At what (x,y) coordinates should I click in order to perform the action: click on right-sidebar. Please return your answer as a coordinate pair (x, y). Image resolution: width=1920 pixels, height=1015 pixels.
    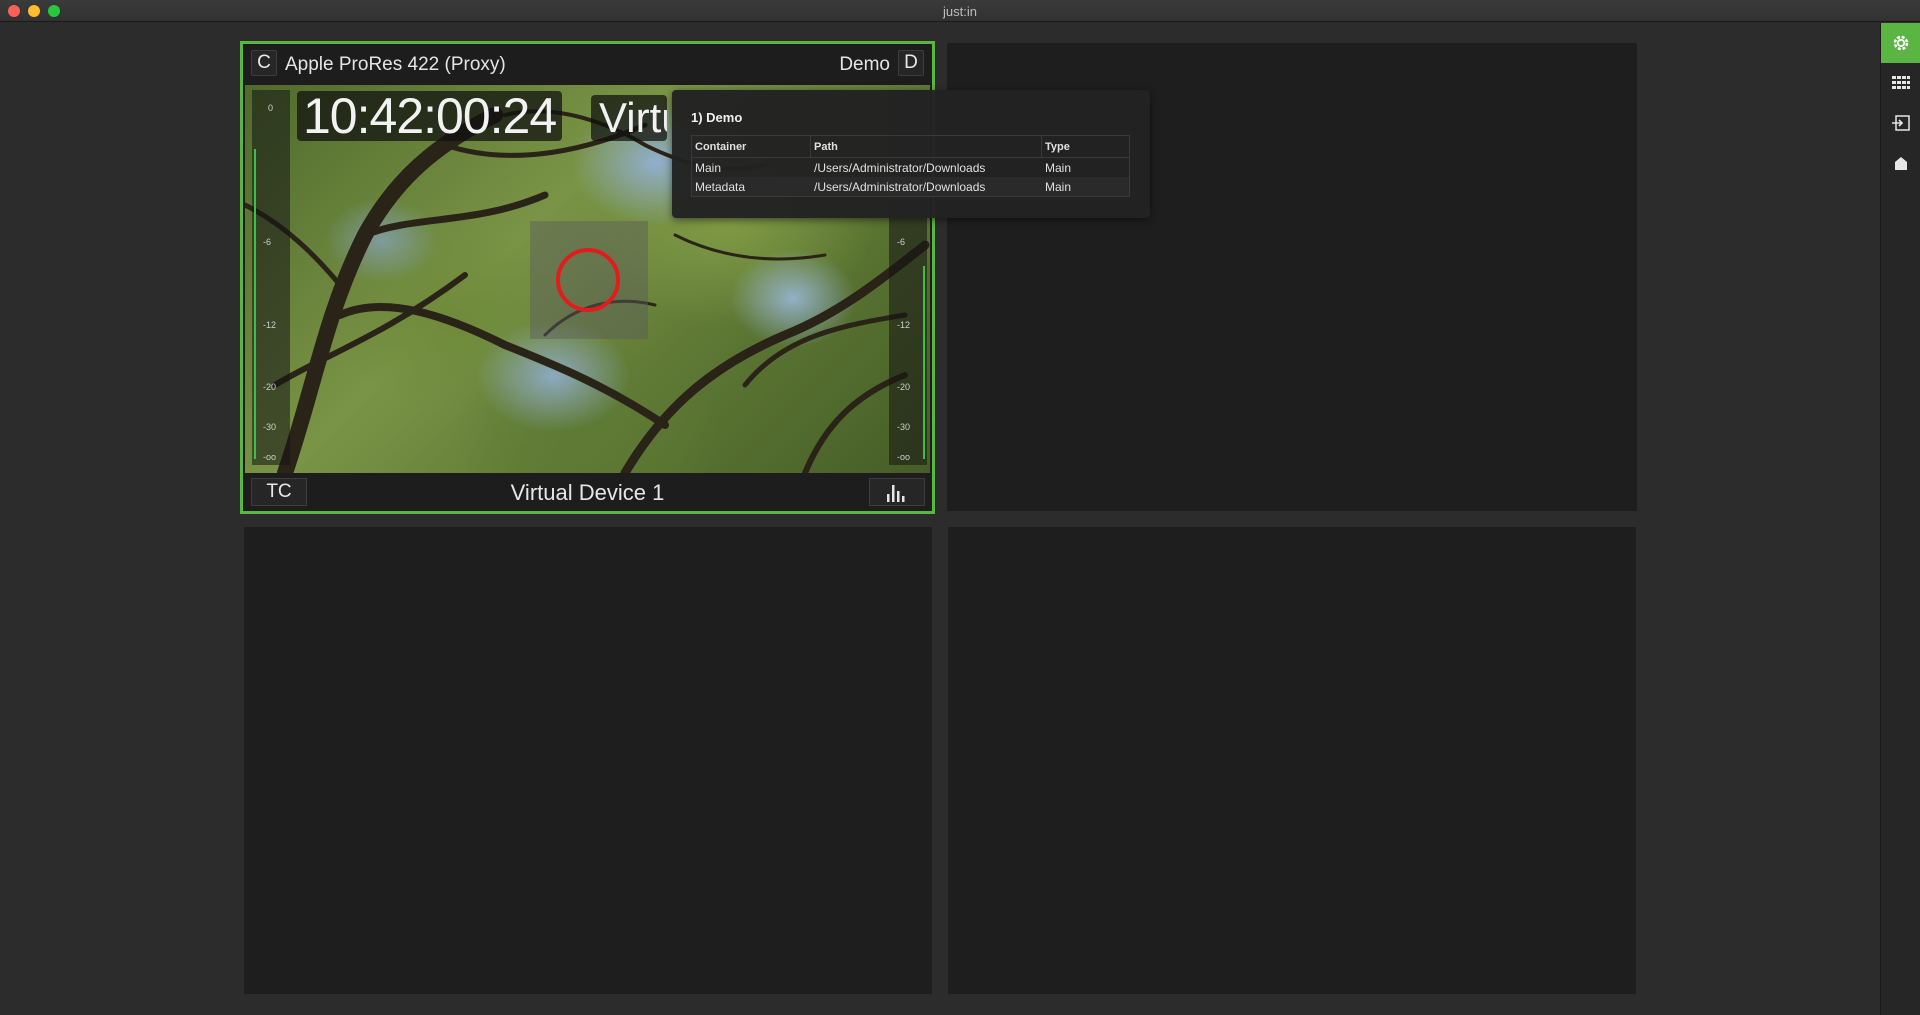
    Looking at the image, I should click on (1900, 519).